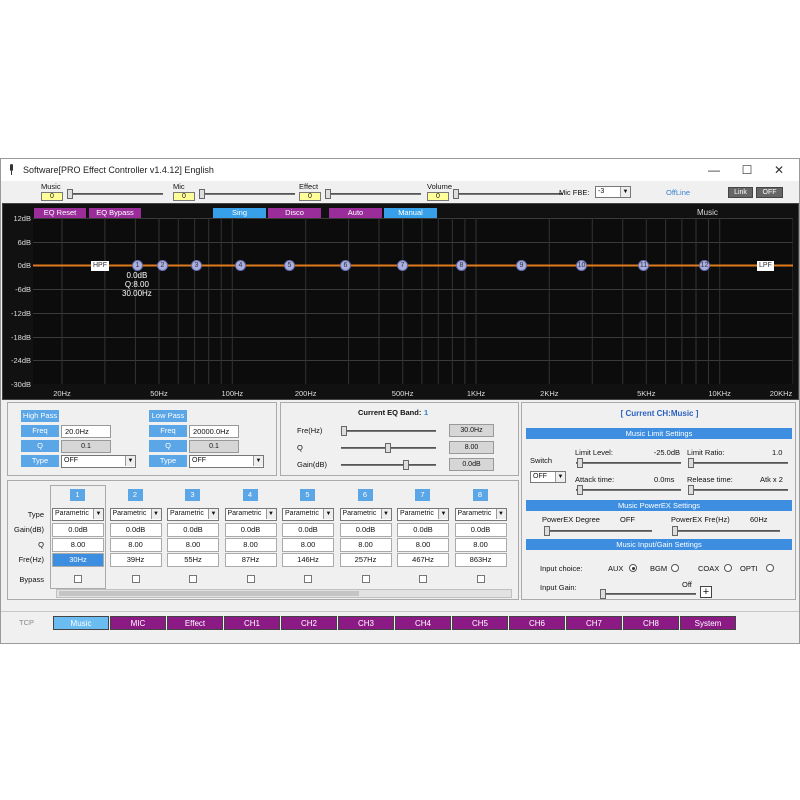  I want to click on band-gain-field-3: 0.0dB, so click(193, 530).